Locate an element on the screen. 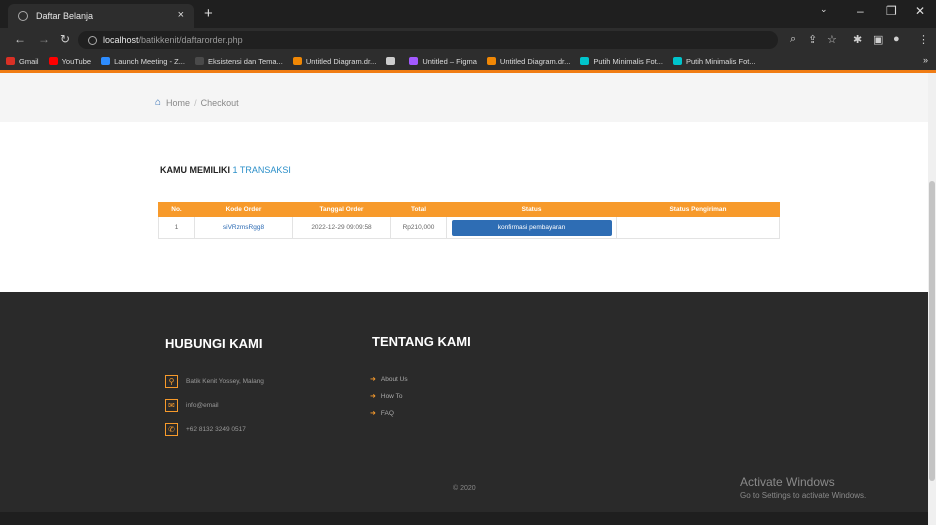 The image size is (936, 525). transaction-count: 1 TRANSAKSI is located at coordinates (261, 170).